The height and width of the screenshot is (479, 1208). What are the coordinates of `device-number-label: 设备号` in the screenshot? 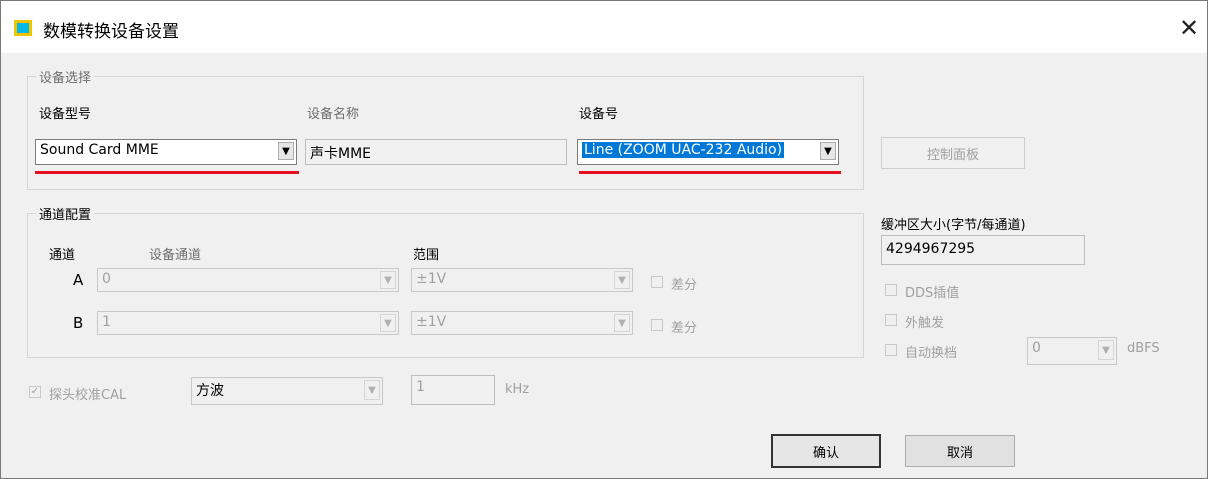 It's located at (599, 114).